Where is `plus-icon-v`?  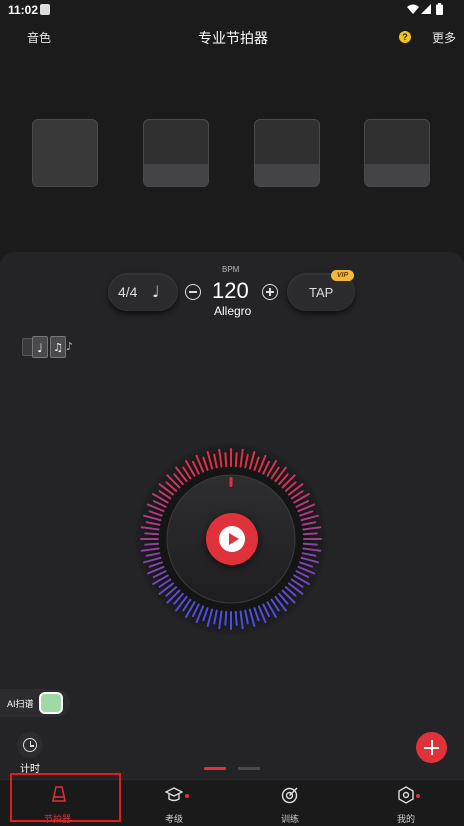 plus-icon-v is located at coordinates (270, 291).